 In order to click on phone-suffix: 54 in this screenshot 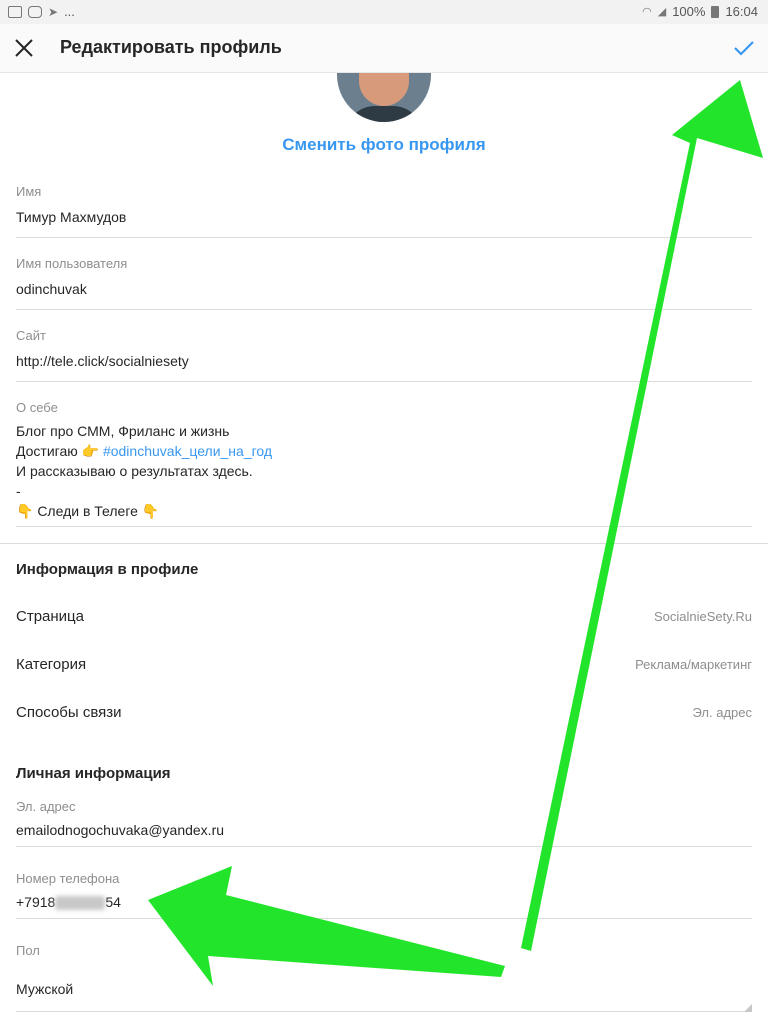, I will do `click(113, 902)`.